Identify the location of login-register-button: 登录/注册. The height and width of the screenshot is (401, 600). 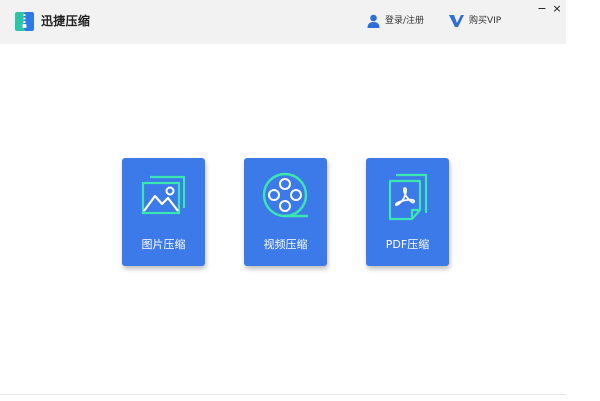
(395, 21).